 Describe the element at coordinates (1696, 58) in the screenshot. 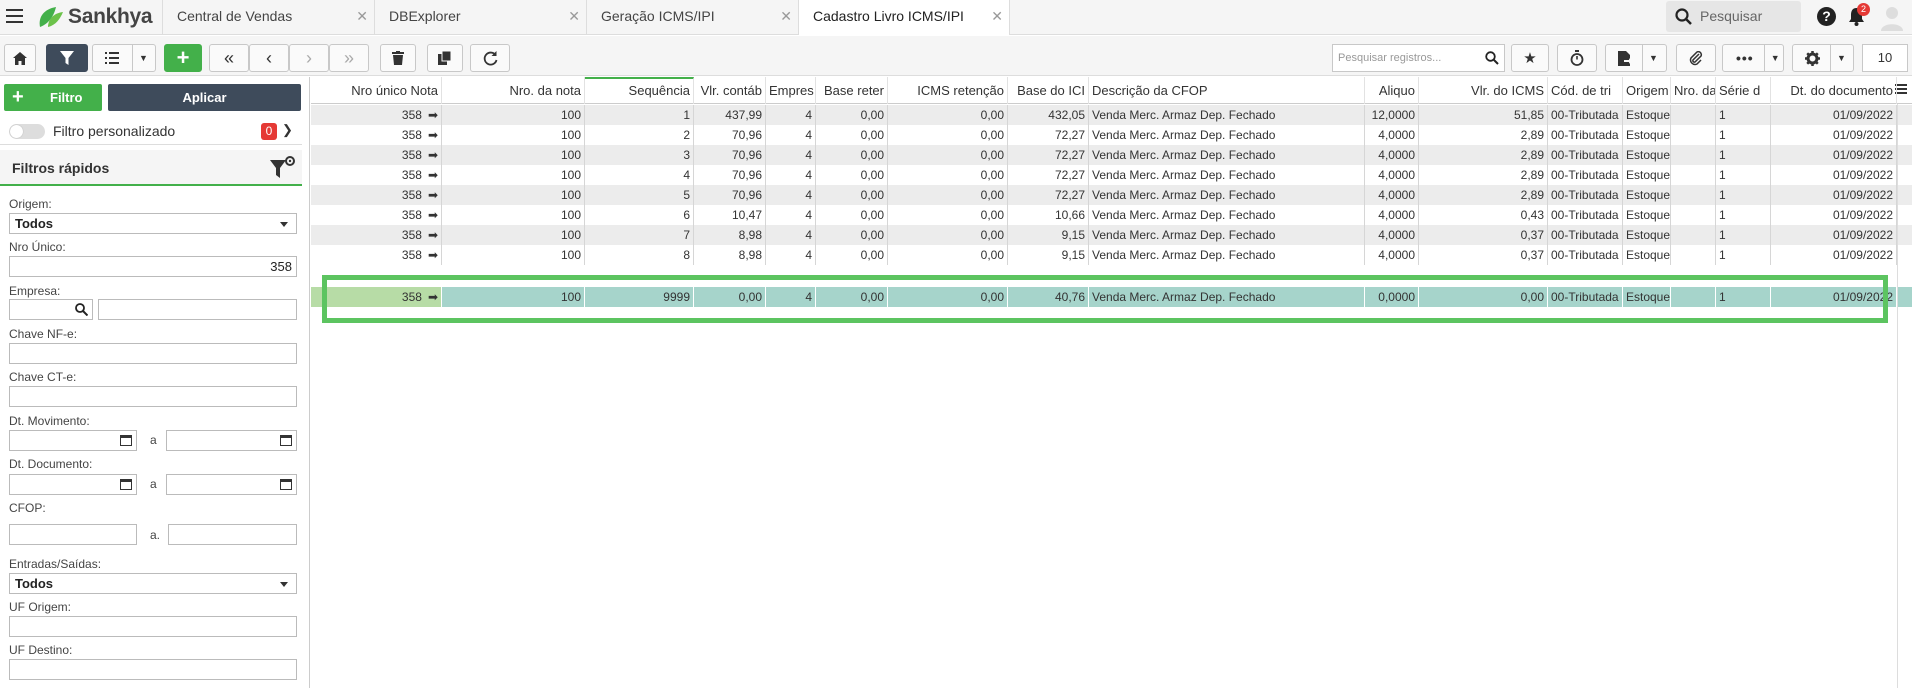

I see `attachment-button` at that location.